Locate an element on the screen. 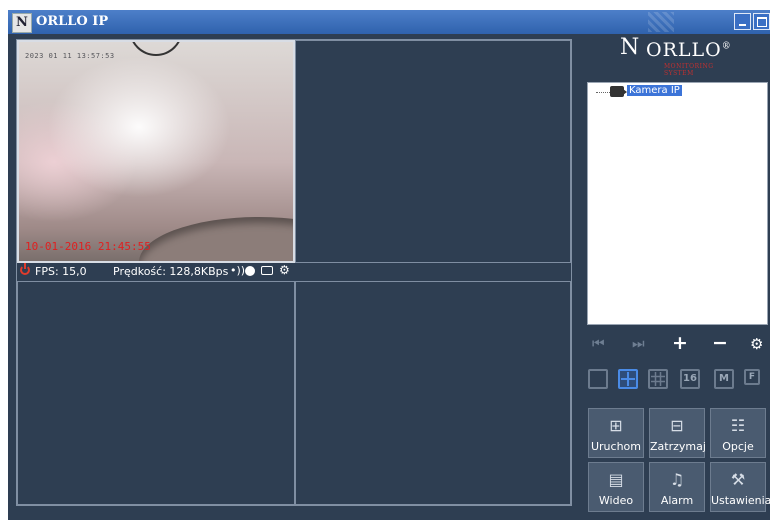  settings-button: ⚒ Ustawienia is located at coordinates (740, 487).